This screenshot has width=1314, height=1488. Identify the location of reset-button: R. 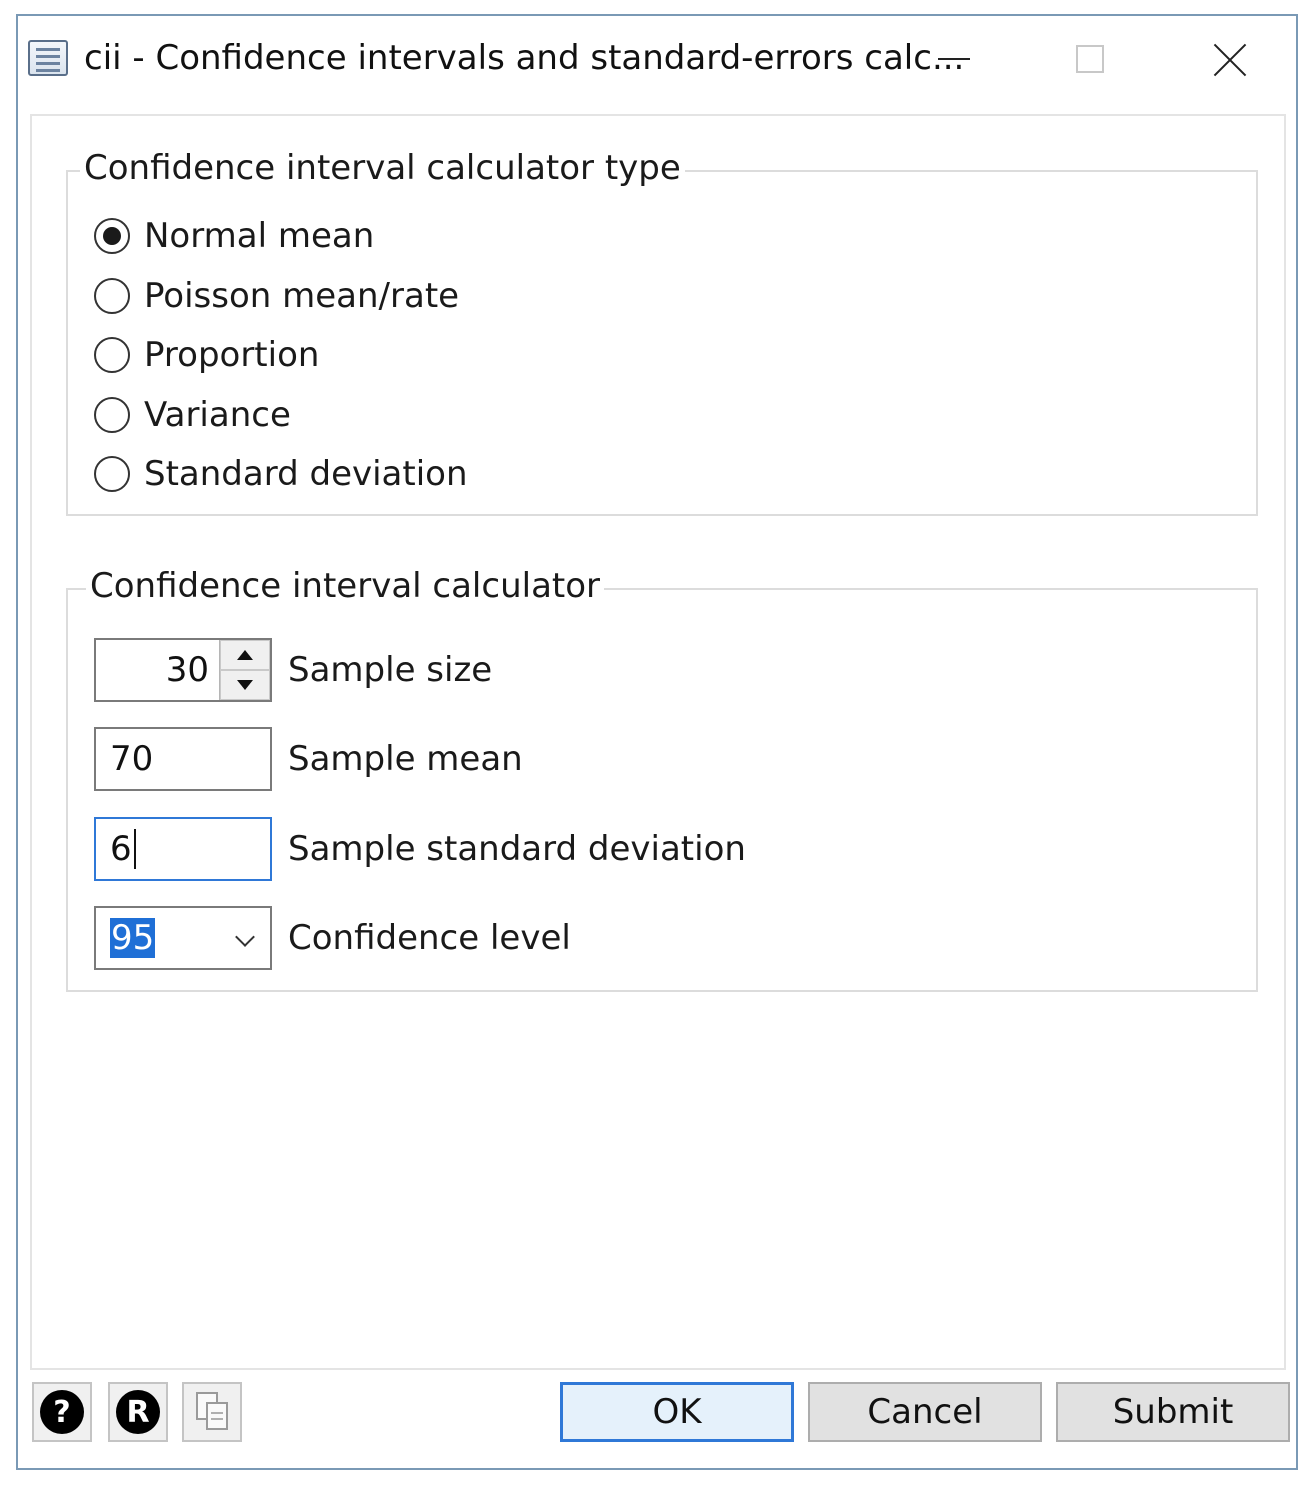
(138, 1412).